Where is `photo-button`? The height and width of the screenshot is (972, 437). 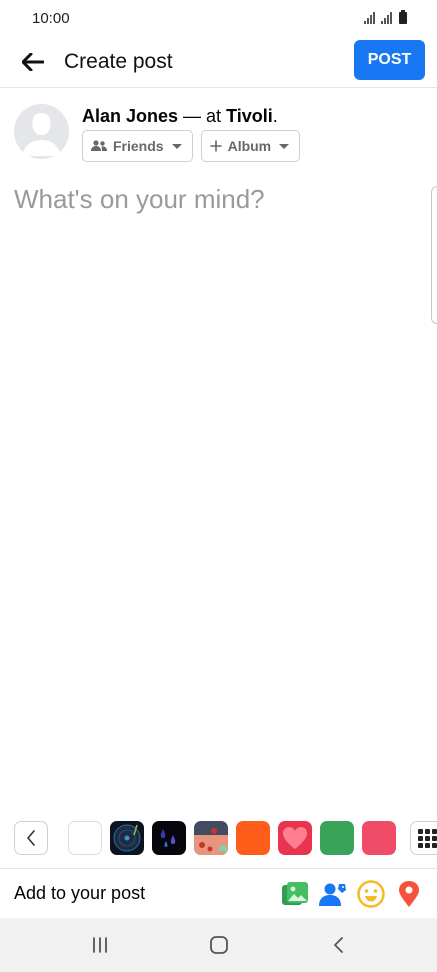 photo-button is located at coordinates (295, 894).